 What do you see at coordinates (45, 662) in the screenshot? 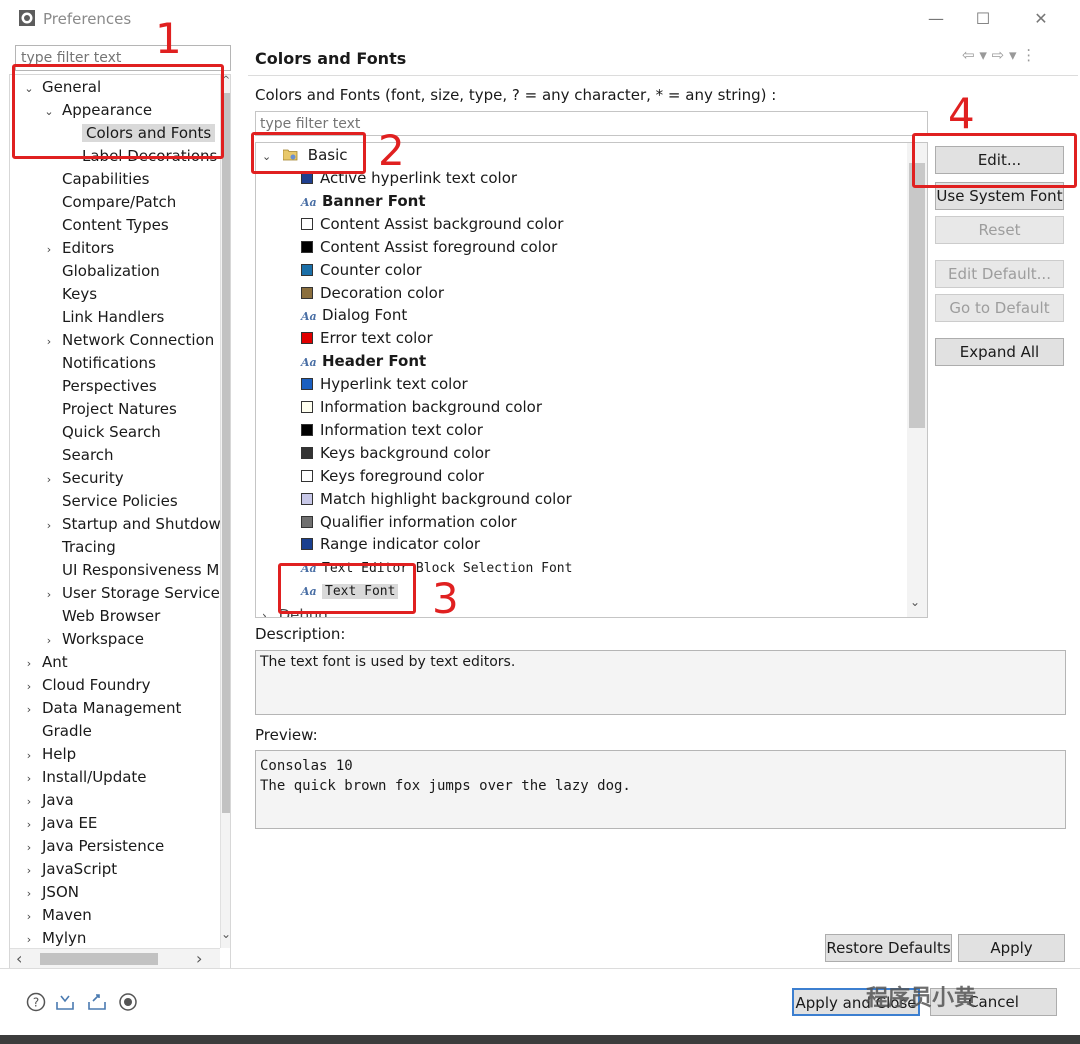
I see `tree-item: › Ant` at bounding box center [45, 662].